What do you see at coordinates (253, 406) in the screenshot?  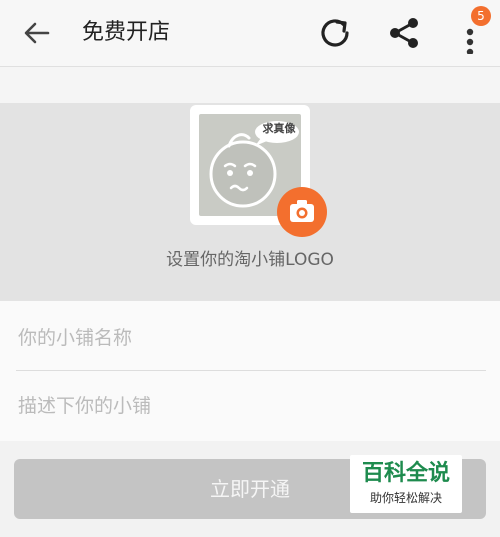 I see `shop-description-input` at bounding box center [253, 406].